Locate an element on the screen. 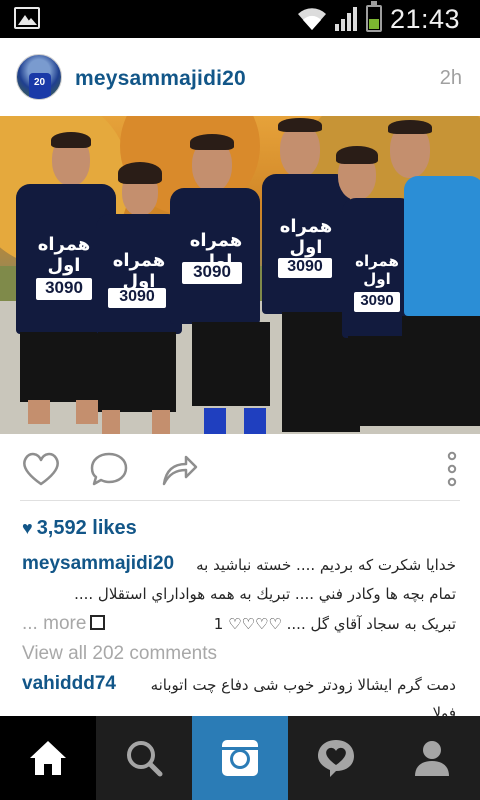  post-actions is located at coordinates (240, 469).